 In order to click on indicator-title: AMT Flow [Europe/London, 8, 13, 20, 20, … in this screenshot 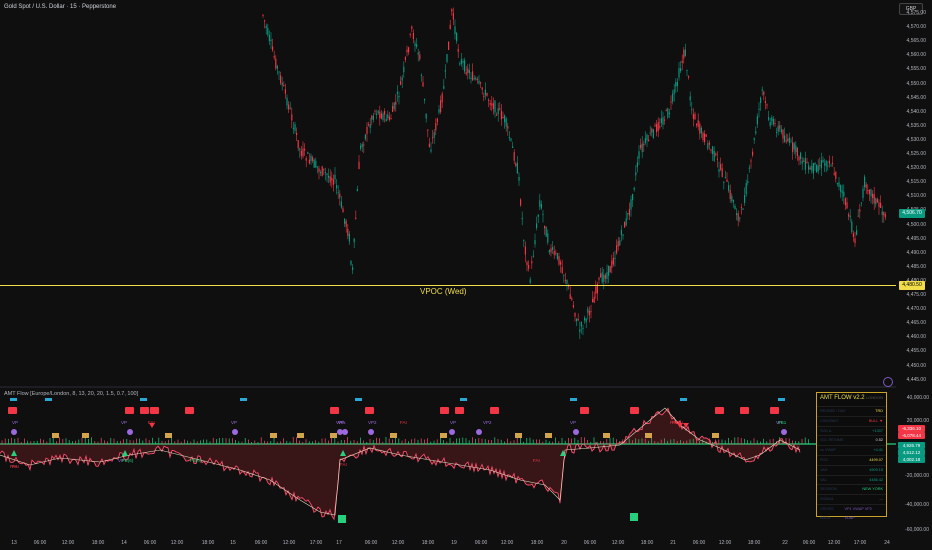, I will do `click(71, 394)`.